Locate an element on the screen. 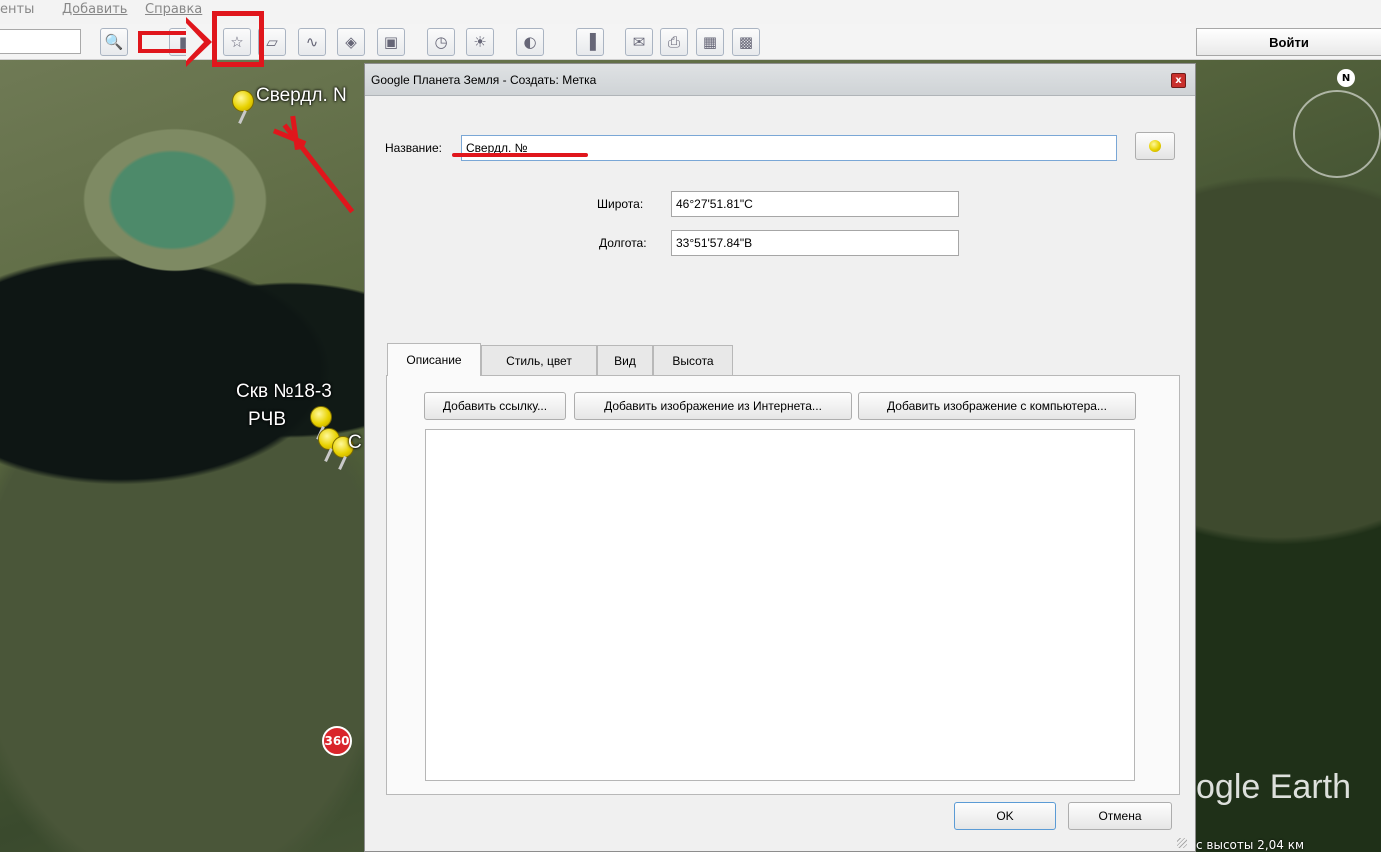 Image resolution: width=1381 pixels, height=852 pixels. search-input is located at coordinates (40, 41).